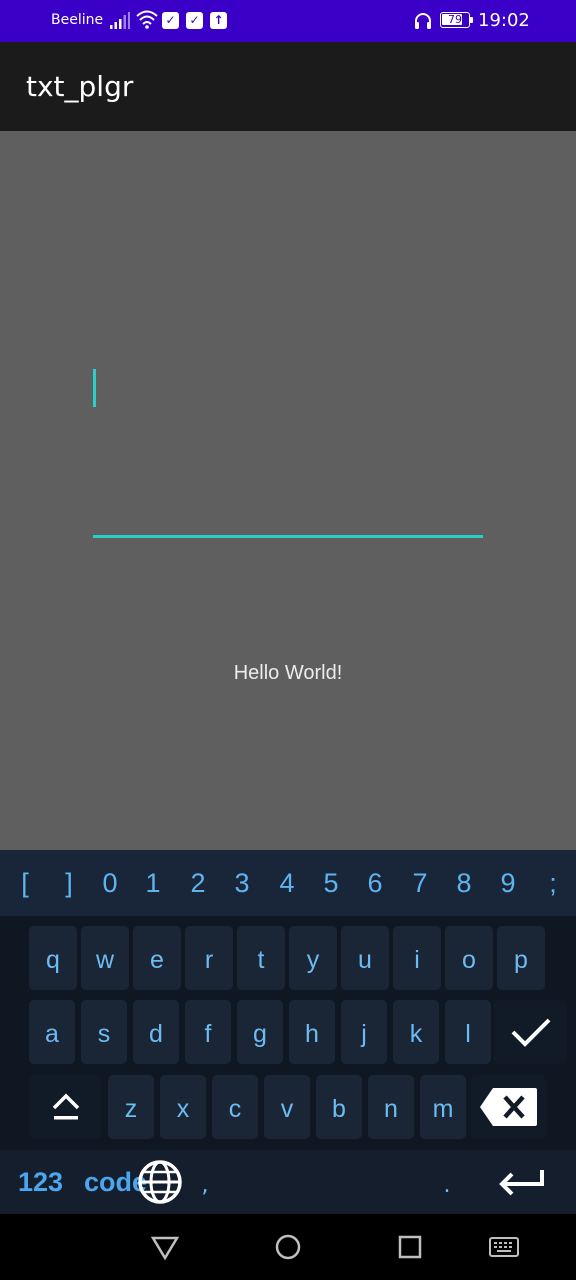 The height and width of the screenshot is (1280, 576). I want to click on letter-key-u: u, so click(365, 958).